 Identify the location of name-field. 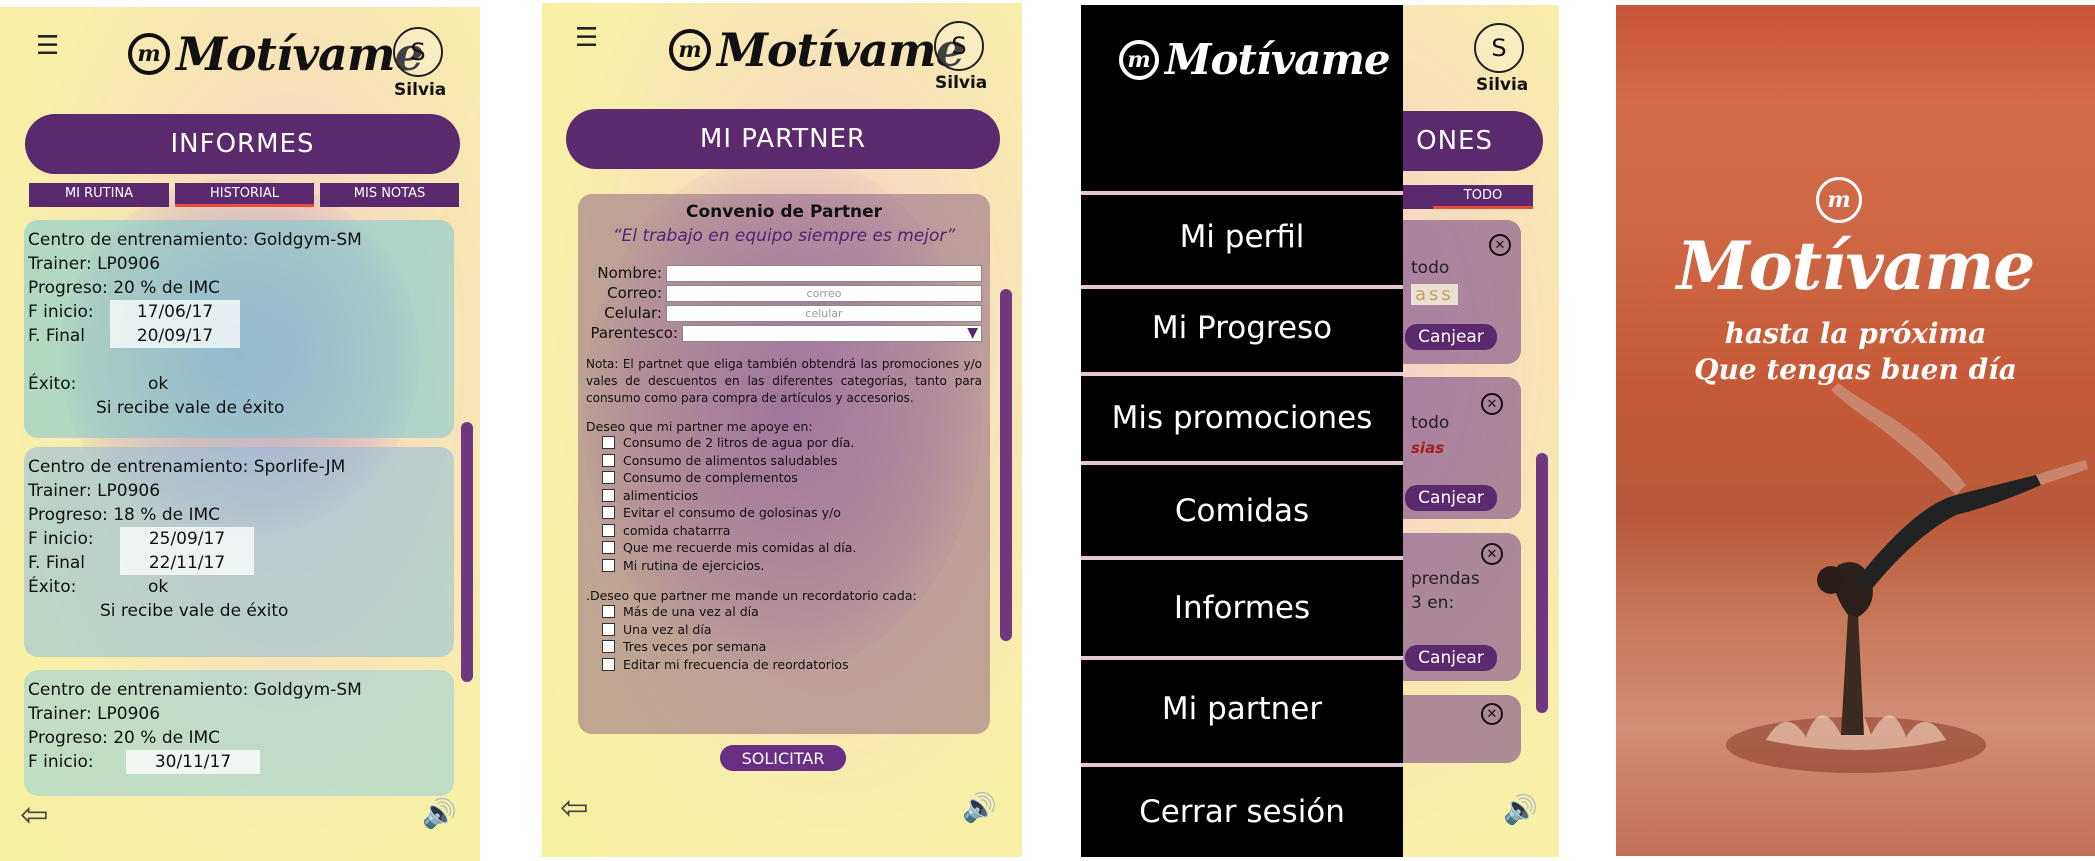
(824, 273).